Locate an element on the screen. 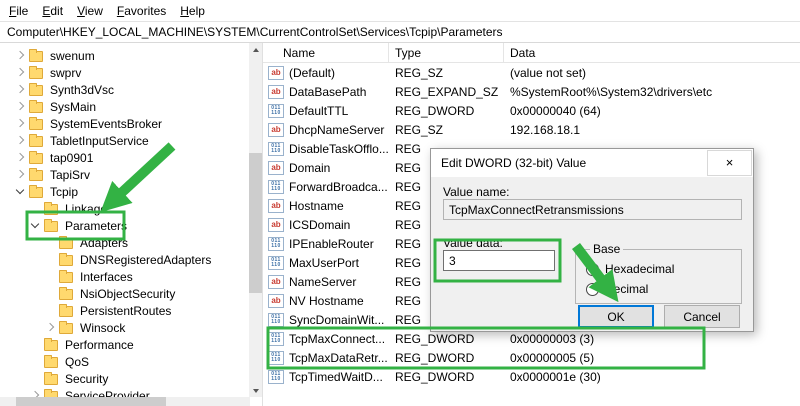 This screenshot has width=800, height=406. scroll-down-icon is located at coordinates (255, 390).